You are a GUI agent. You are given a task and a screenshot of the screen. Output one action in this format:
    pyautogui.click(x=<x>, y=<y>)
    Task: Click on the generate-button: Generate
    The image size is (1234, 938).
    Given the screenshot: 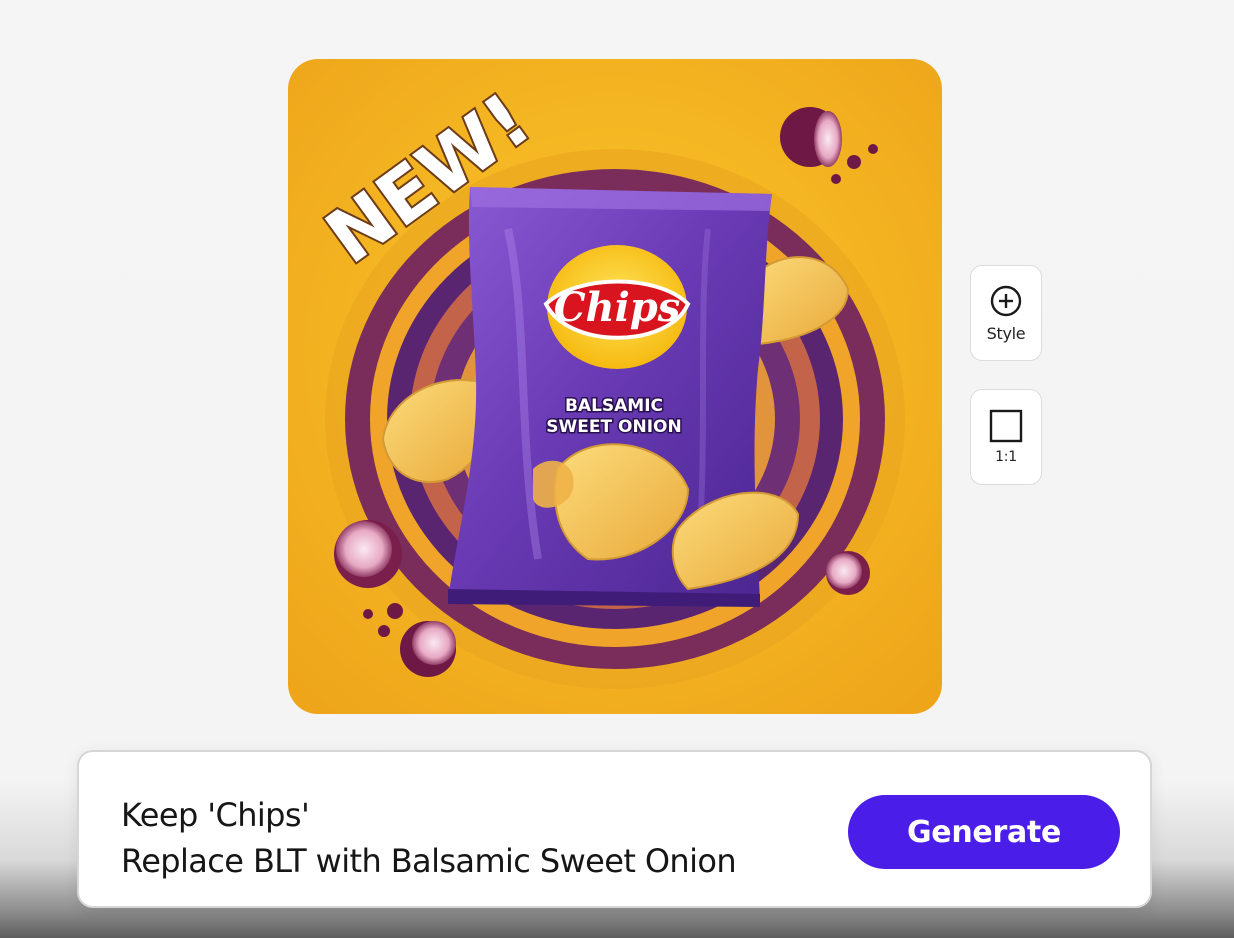 What is the action you would take?
    pyautogui.click(x=984, y=832)
    